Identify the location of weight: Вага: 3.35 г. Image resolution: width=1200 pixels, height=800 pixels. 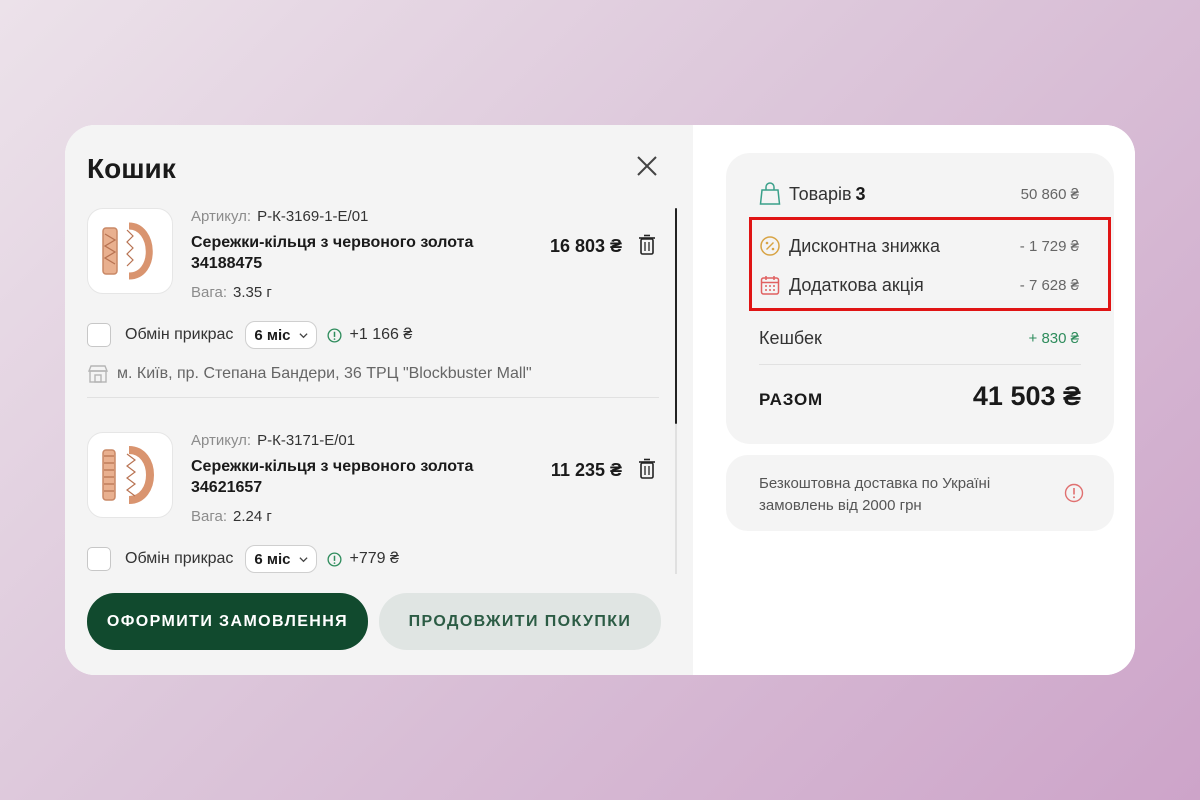
(231, 292).